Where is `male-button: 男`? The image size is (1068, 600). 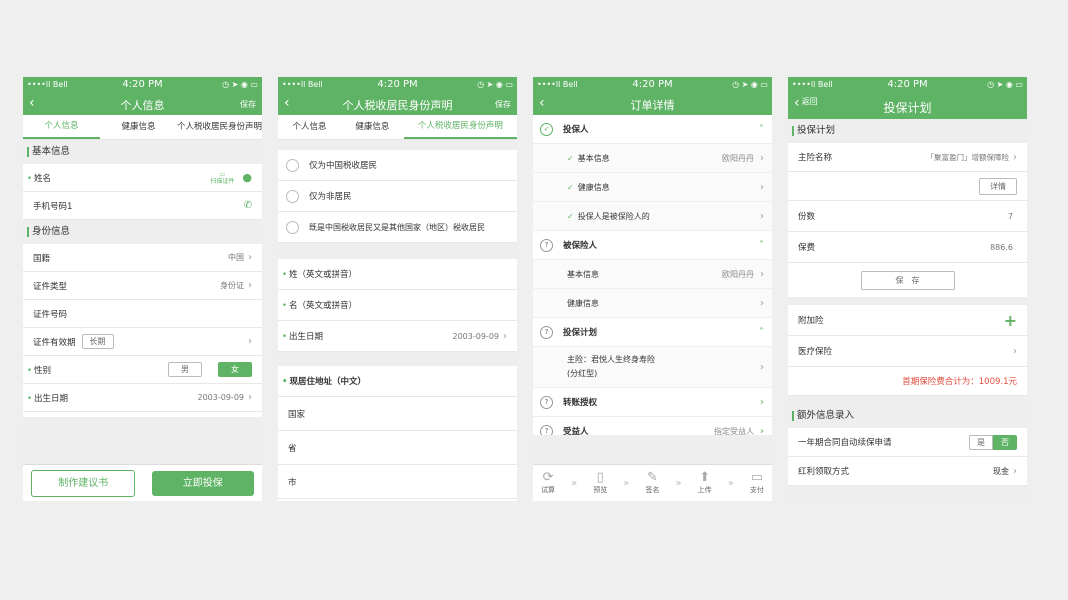
male-button: 男 is located at coordinates (185, 369).